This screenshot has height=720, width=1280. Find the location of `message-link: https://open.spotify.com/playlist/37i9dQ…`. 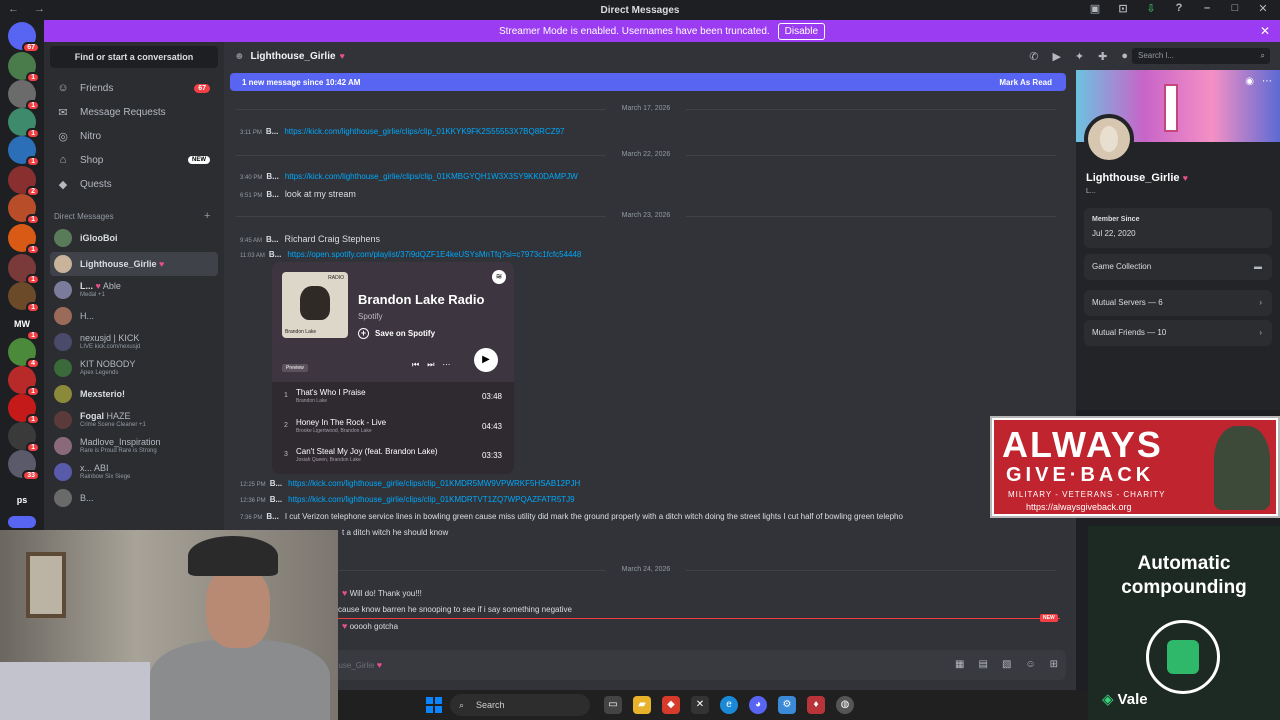

message-link: https://open.spotify.com/playlist/37i9dQ… is located at coordinates (434, 254).